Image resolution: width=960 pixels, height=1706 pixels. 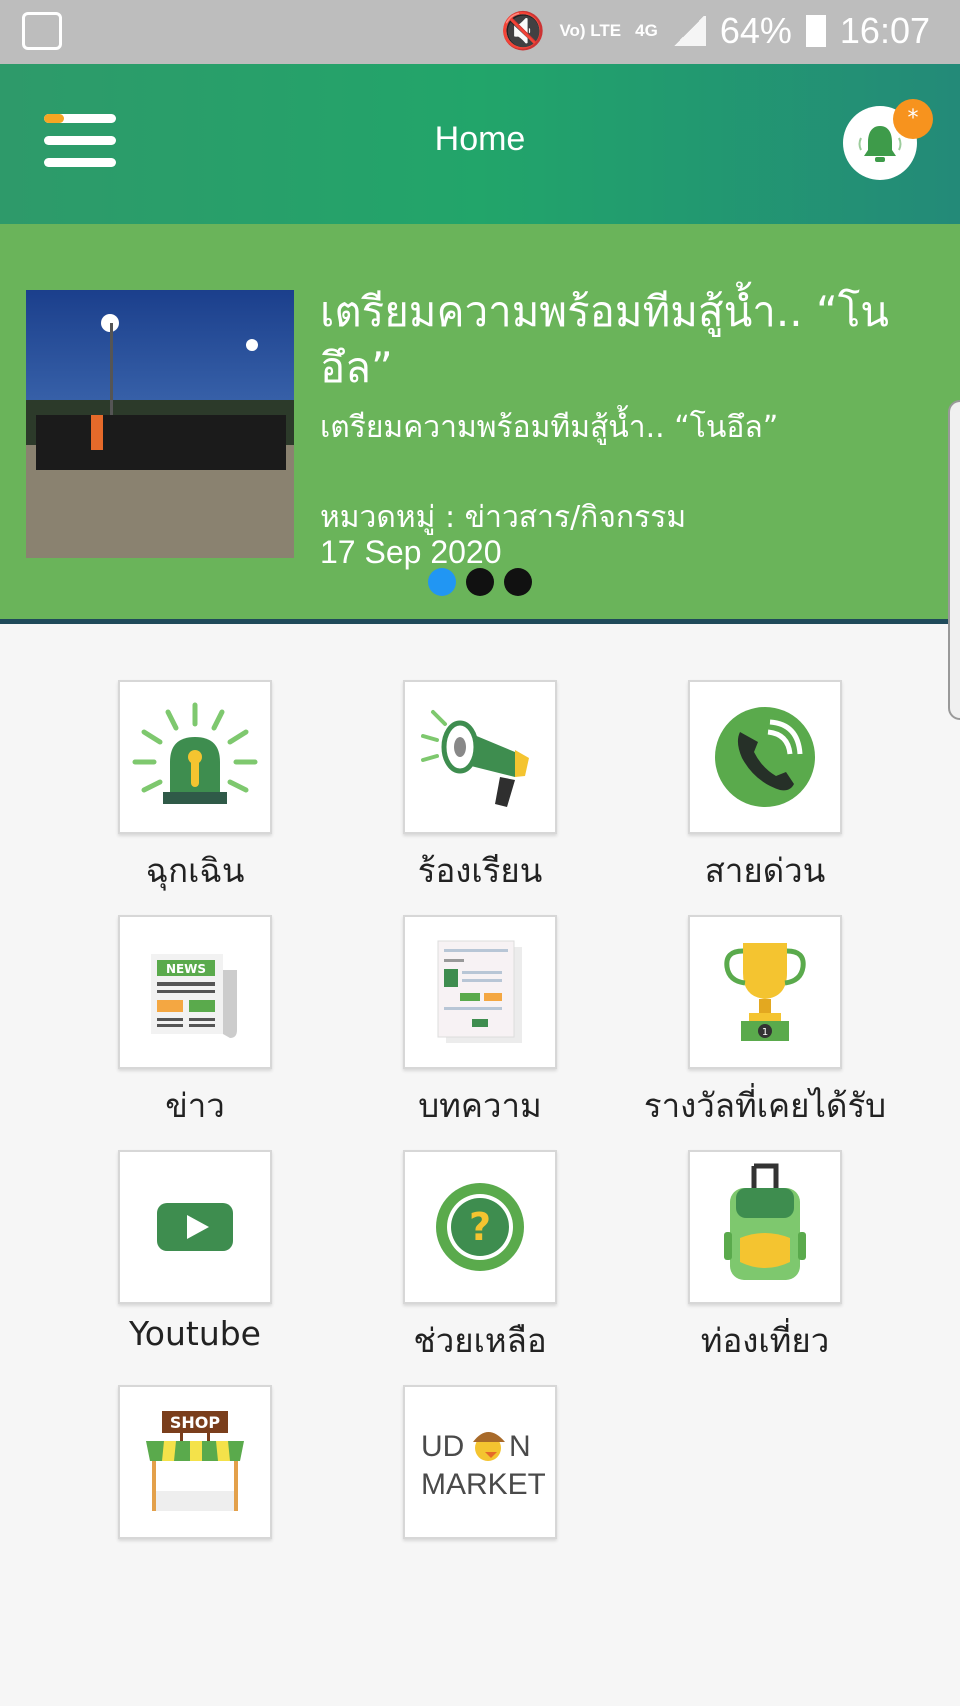 I want to click on carousel-indicator, so click(x=480, y=582).